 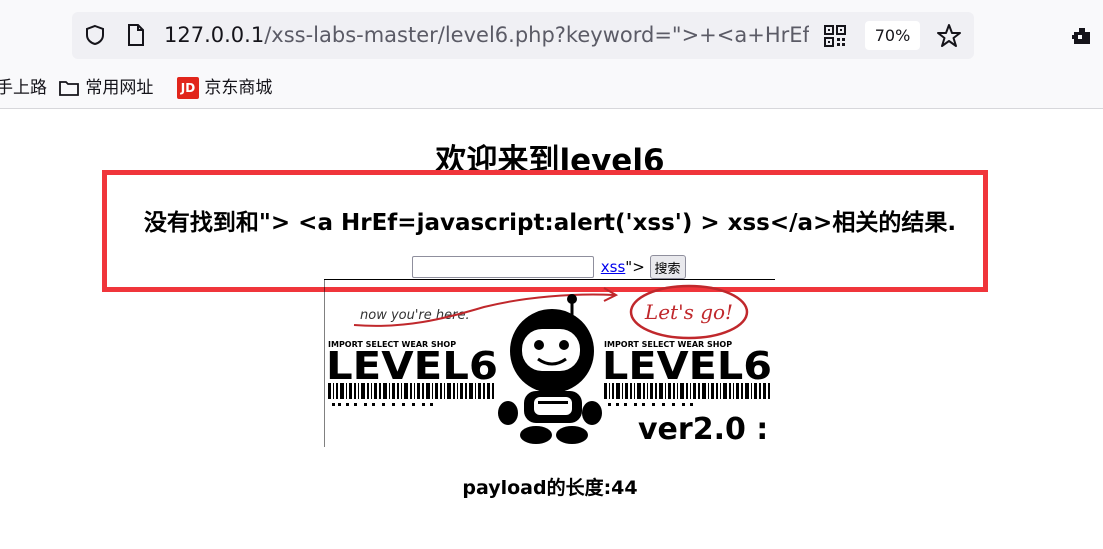 I want to click on bookmark-getting-started: 手上路, so click(x=23, y=88).